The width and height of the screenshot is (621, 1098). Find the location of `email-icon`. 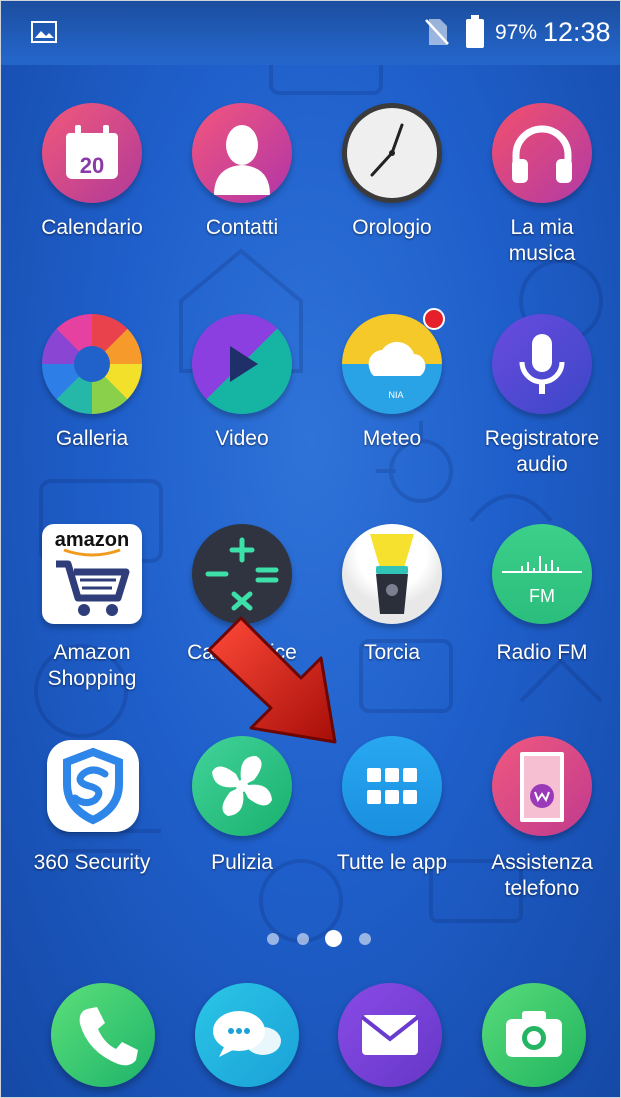

email-icon is located at coordinates (390, 1035).